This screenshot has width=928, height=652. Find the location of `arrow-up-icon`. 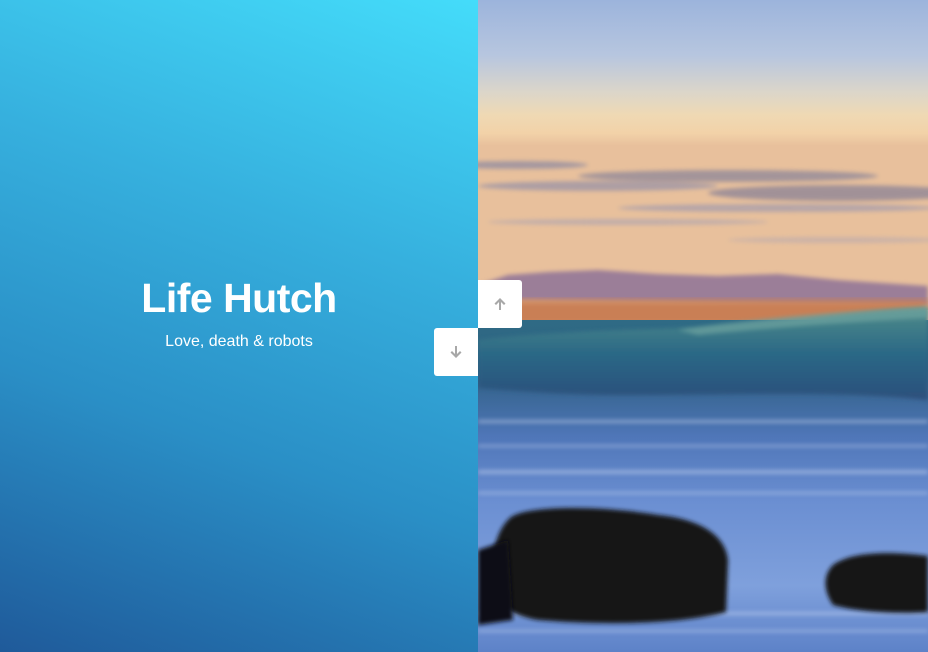

arrow-up-icon is located at coordinates (500, 304).